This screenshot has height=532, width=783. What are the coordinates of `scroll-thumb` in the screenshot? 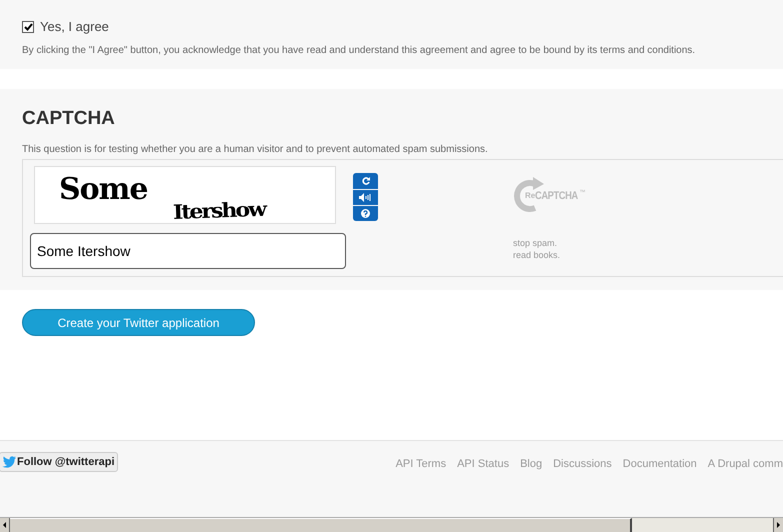 It's located at (321, 525).